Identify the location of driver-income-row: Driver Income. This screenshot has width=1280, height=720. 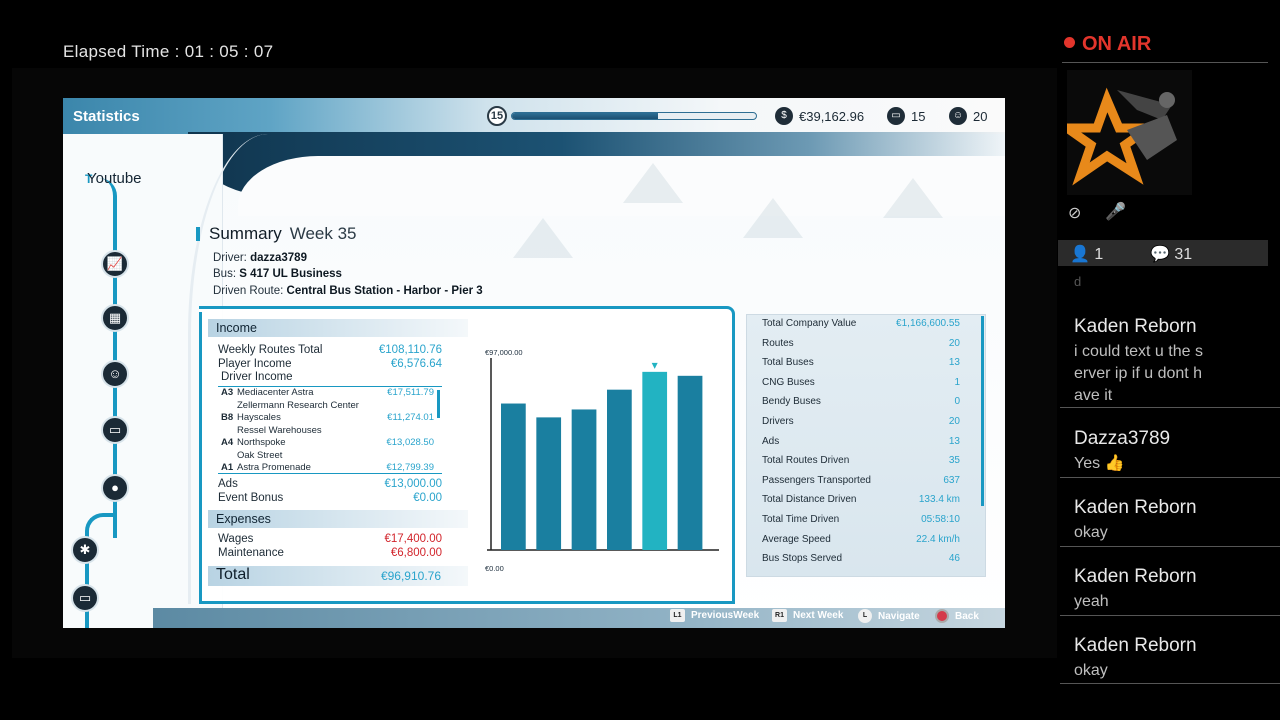
(333, 377).